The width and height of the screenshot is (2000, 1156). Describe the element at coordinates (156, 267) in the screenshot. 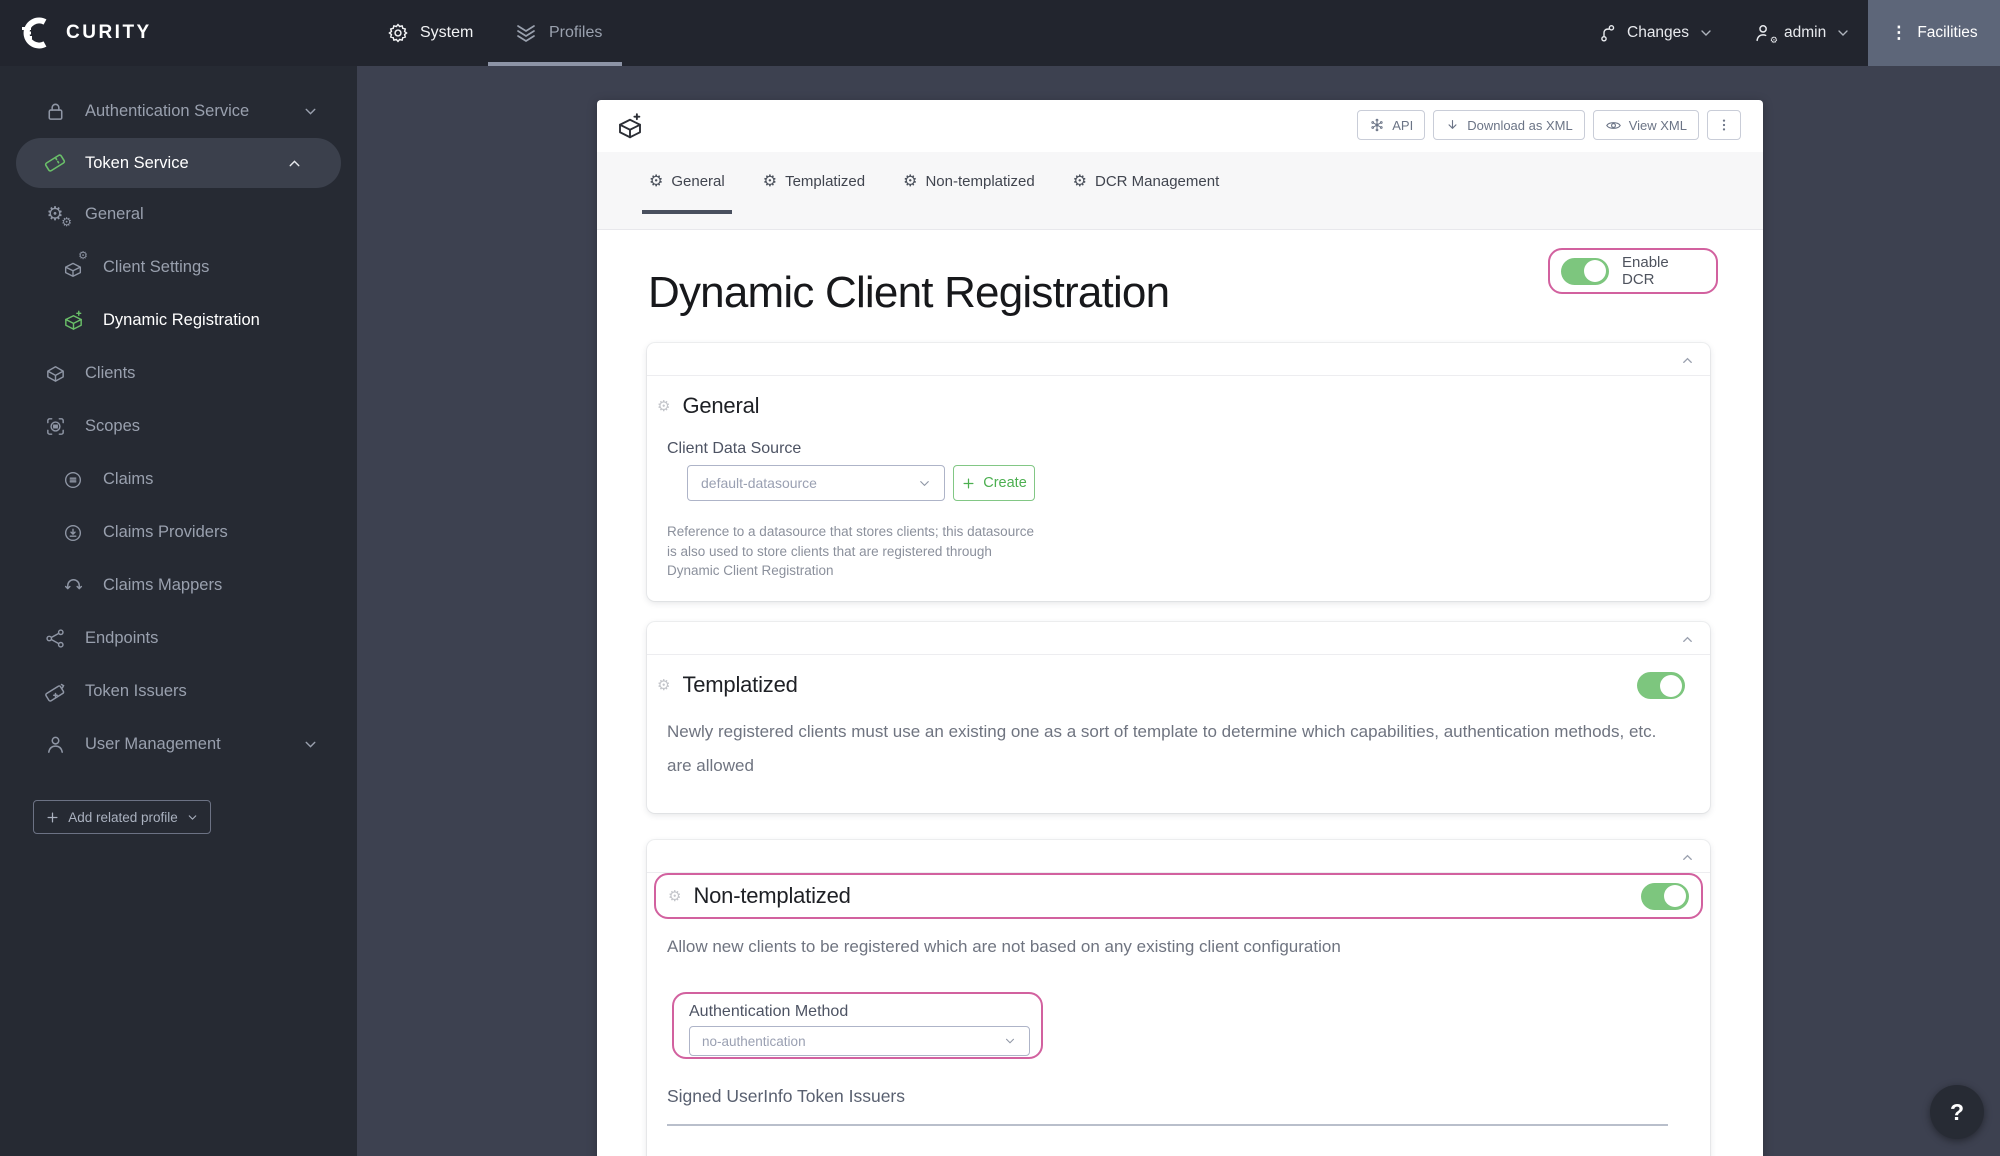

I see `sidebar-item-label: Client Settings` at that location.